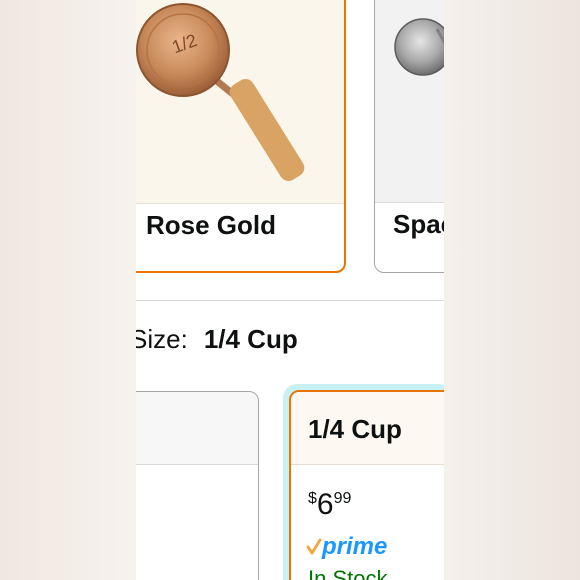 The width and height of the screenshot is (580, 580). Describe the element at coordinates (197, 428) in the screenshot. I see `size-option-header` at that location.